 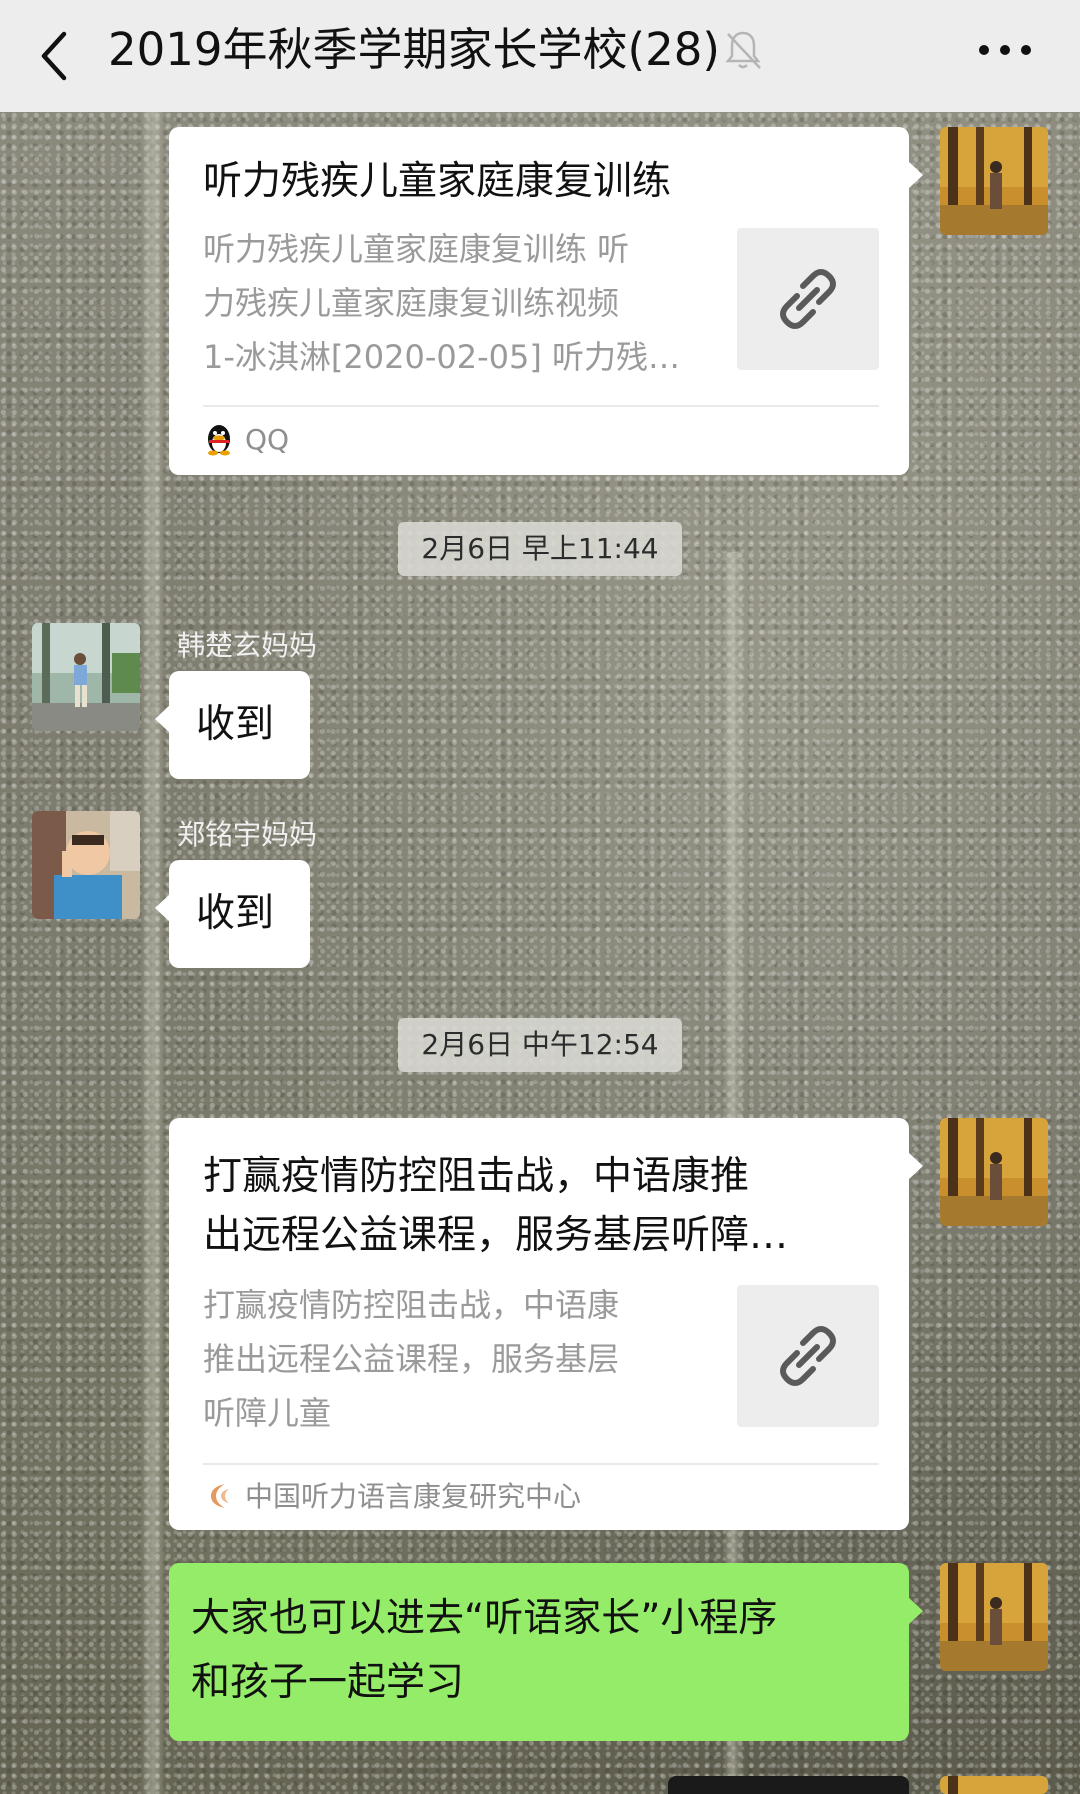 I want to click on timestamp: 2月6日 中午12:54, so click(x=540, y=1045).